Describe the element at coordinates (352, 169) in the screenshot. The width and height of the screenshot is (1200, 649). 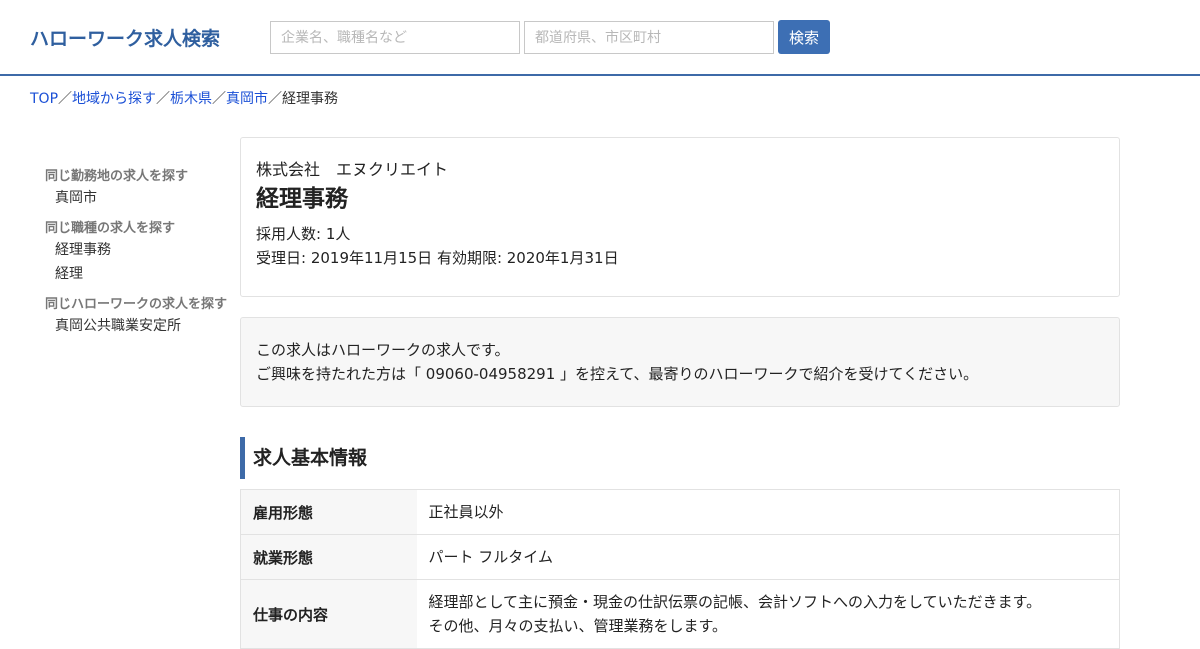
I see `company-name: 株式会社 エヌクリエイト` at that location.